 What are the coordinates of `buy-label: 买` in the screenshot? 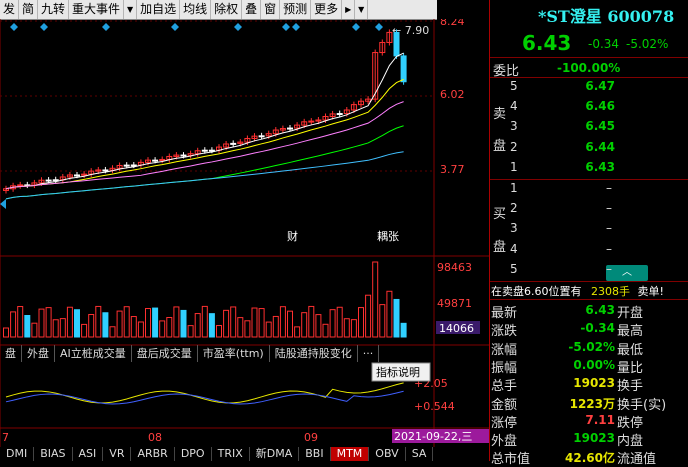 It's located at (500, 214).